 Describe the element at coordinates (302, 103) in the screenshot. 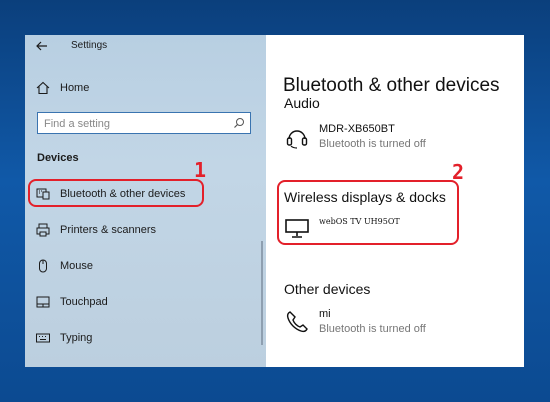

I see `section-heading-audio: Audio` at that location.